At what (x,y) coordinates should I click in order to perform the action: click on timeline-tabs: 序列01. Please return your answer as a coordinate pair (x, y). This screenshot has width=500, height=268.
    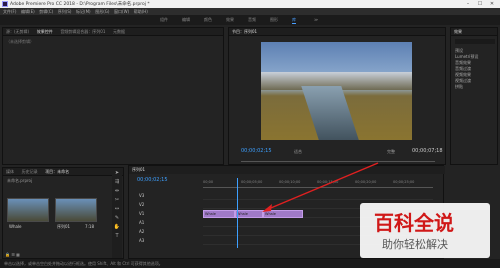
    Looking at the image, I should click on (287, 170).